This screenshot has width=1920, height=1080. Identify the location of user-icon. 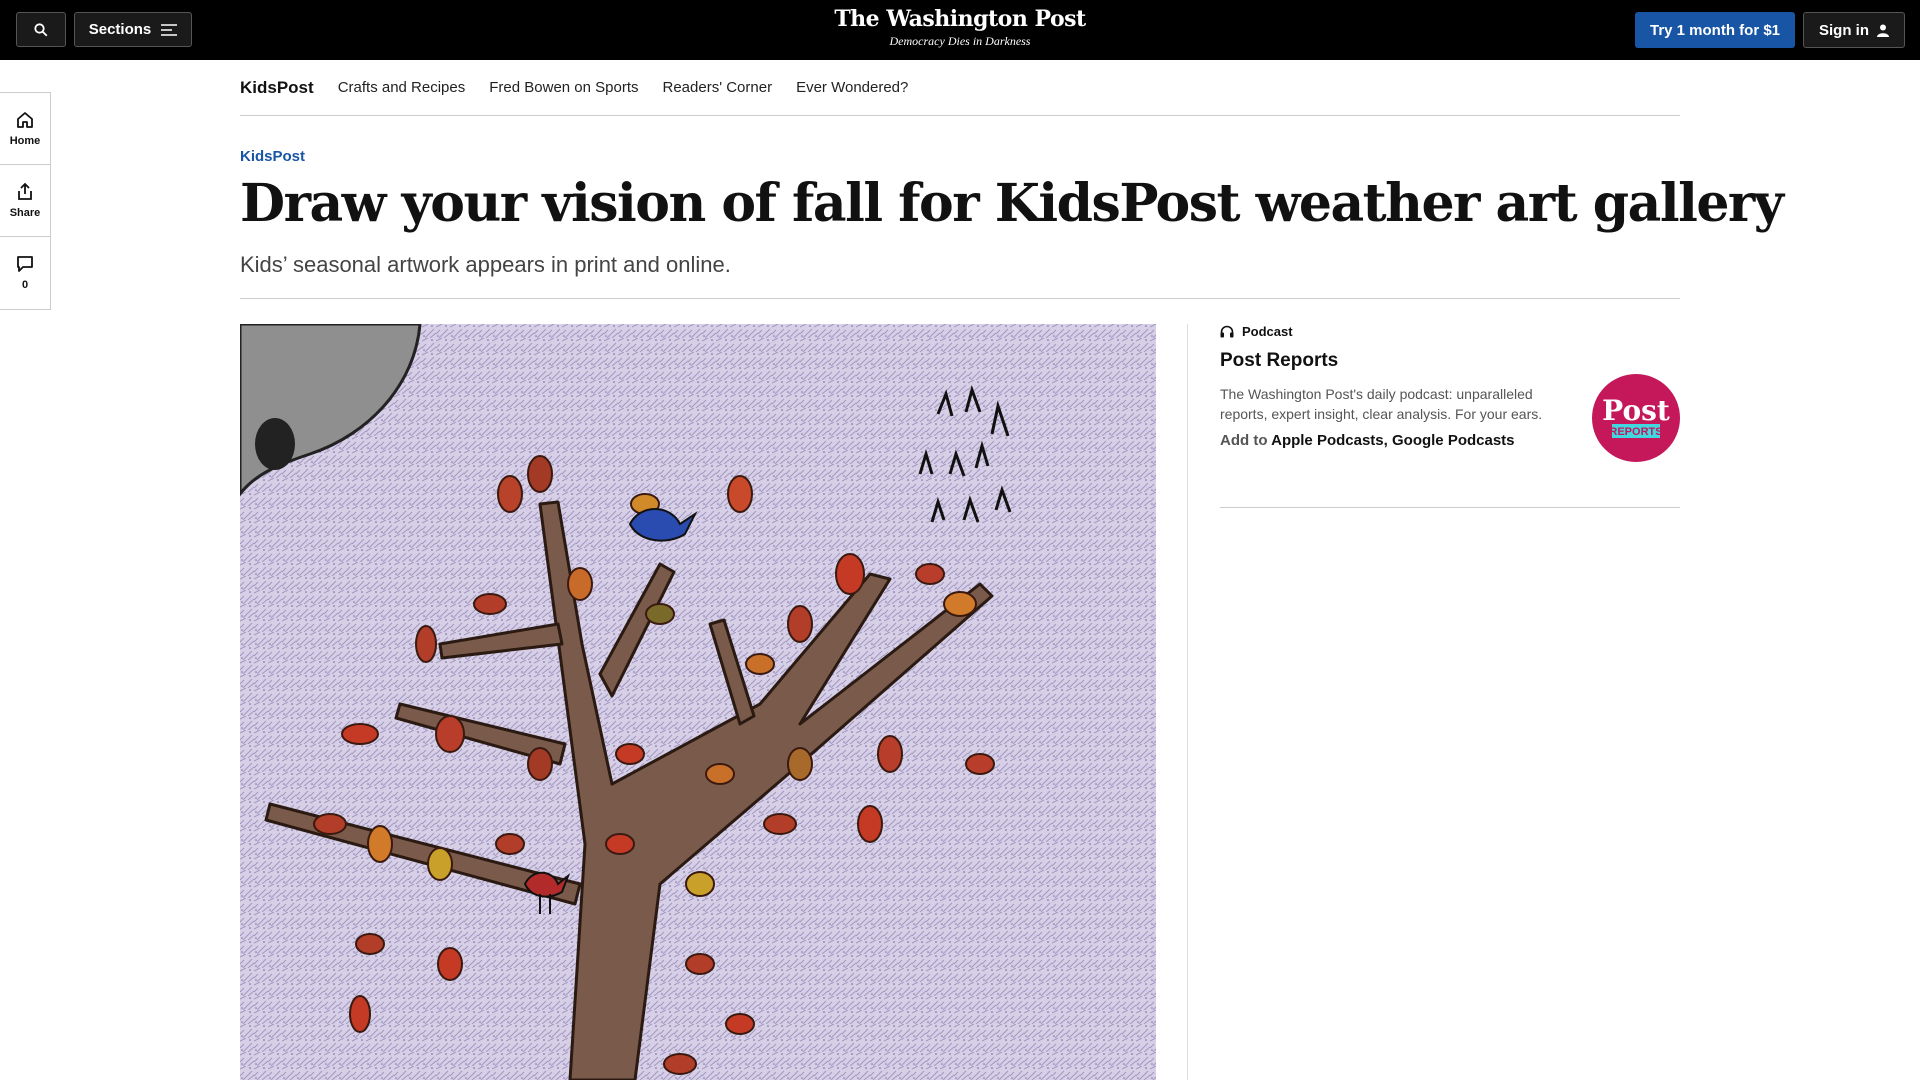
(1883, 30).